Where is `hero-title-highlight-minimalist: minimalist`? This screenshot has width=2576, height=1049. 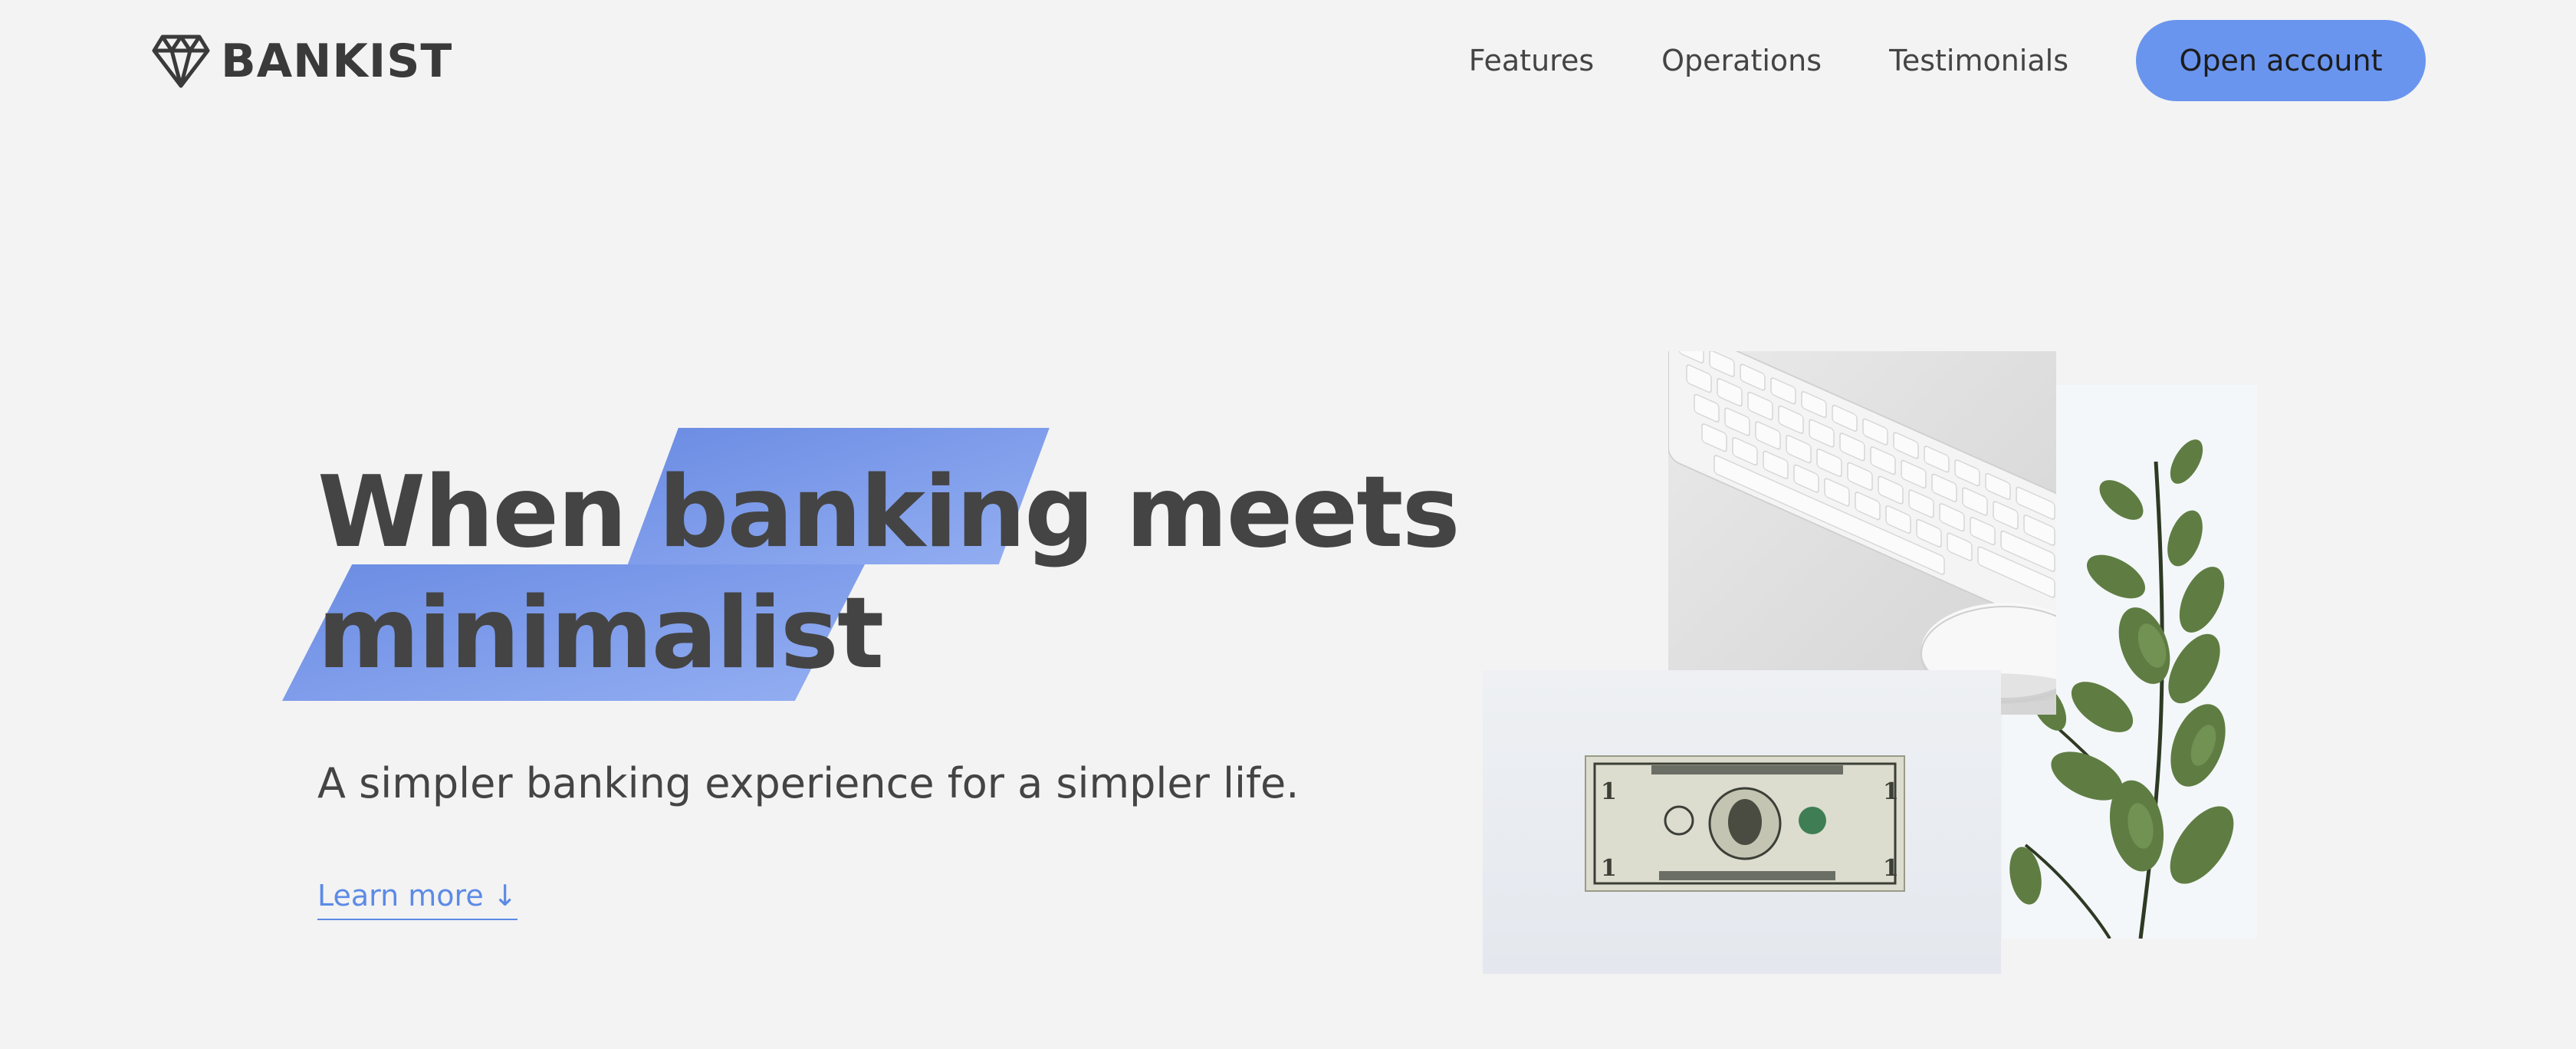 hero-title-highlight-minimalist: minimalist is located at coordinates (583, 632).